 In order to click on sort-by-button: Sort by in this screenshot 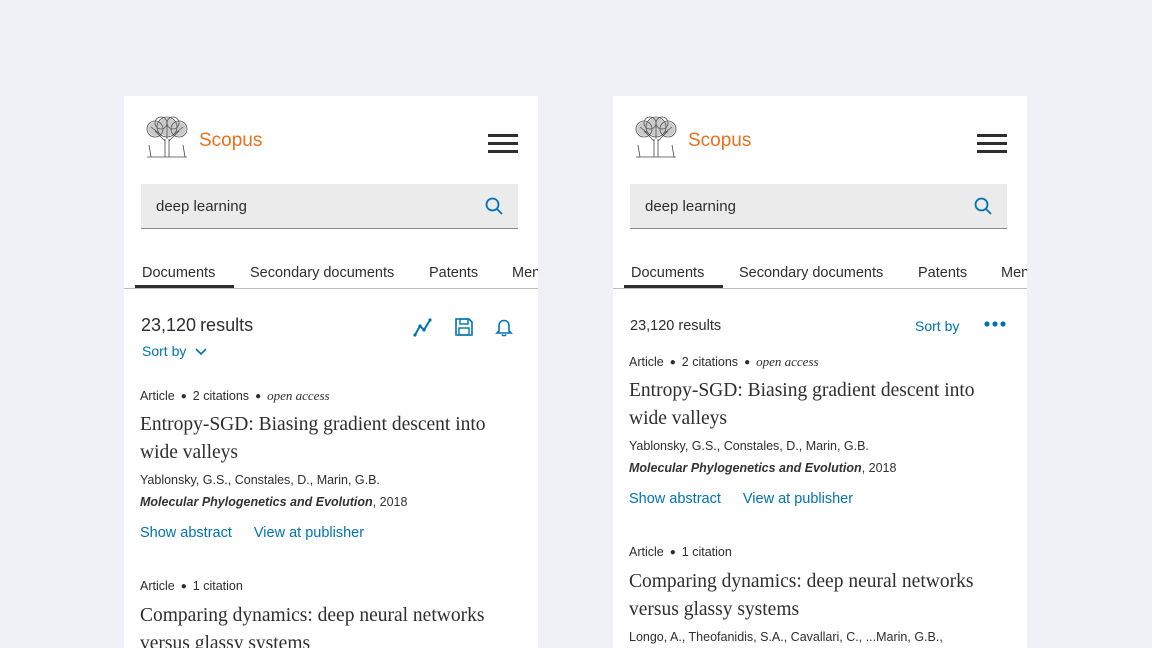, I will do `click(937, 326)`.